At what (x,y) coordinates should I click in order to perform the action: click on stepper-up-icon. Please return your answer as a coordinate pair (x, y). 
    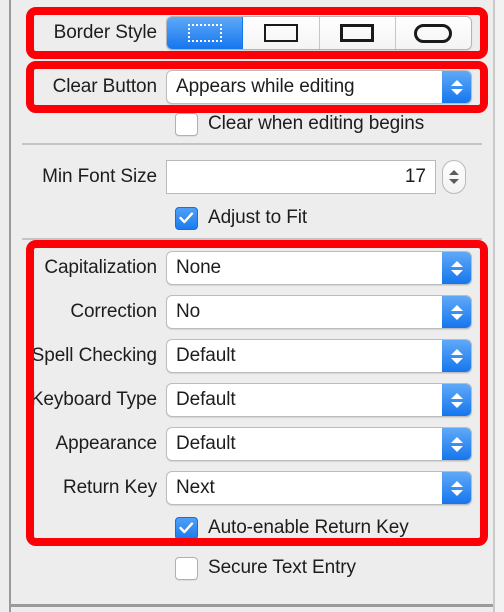
    Looking at the image, I should click on (454, 172).